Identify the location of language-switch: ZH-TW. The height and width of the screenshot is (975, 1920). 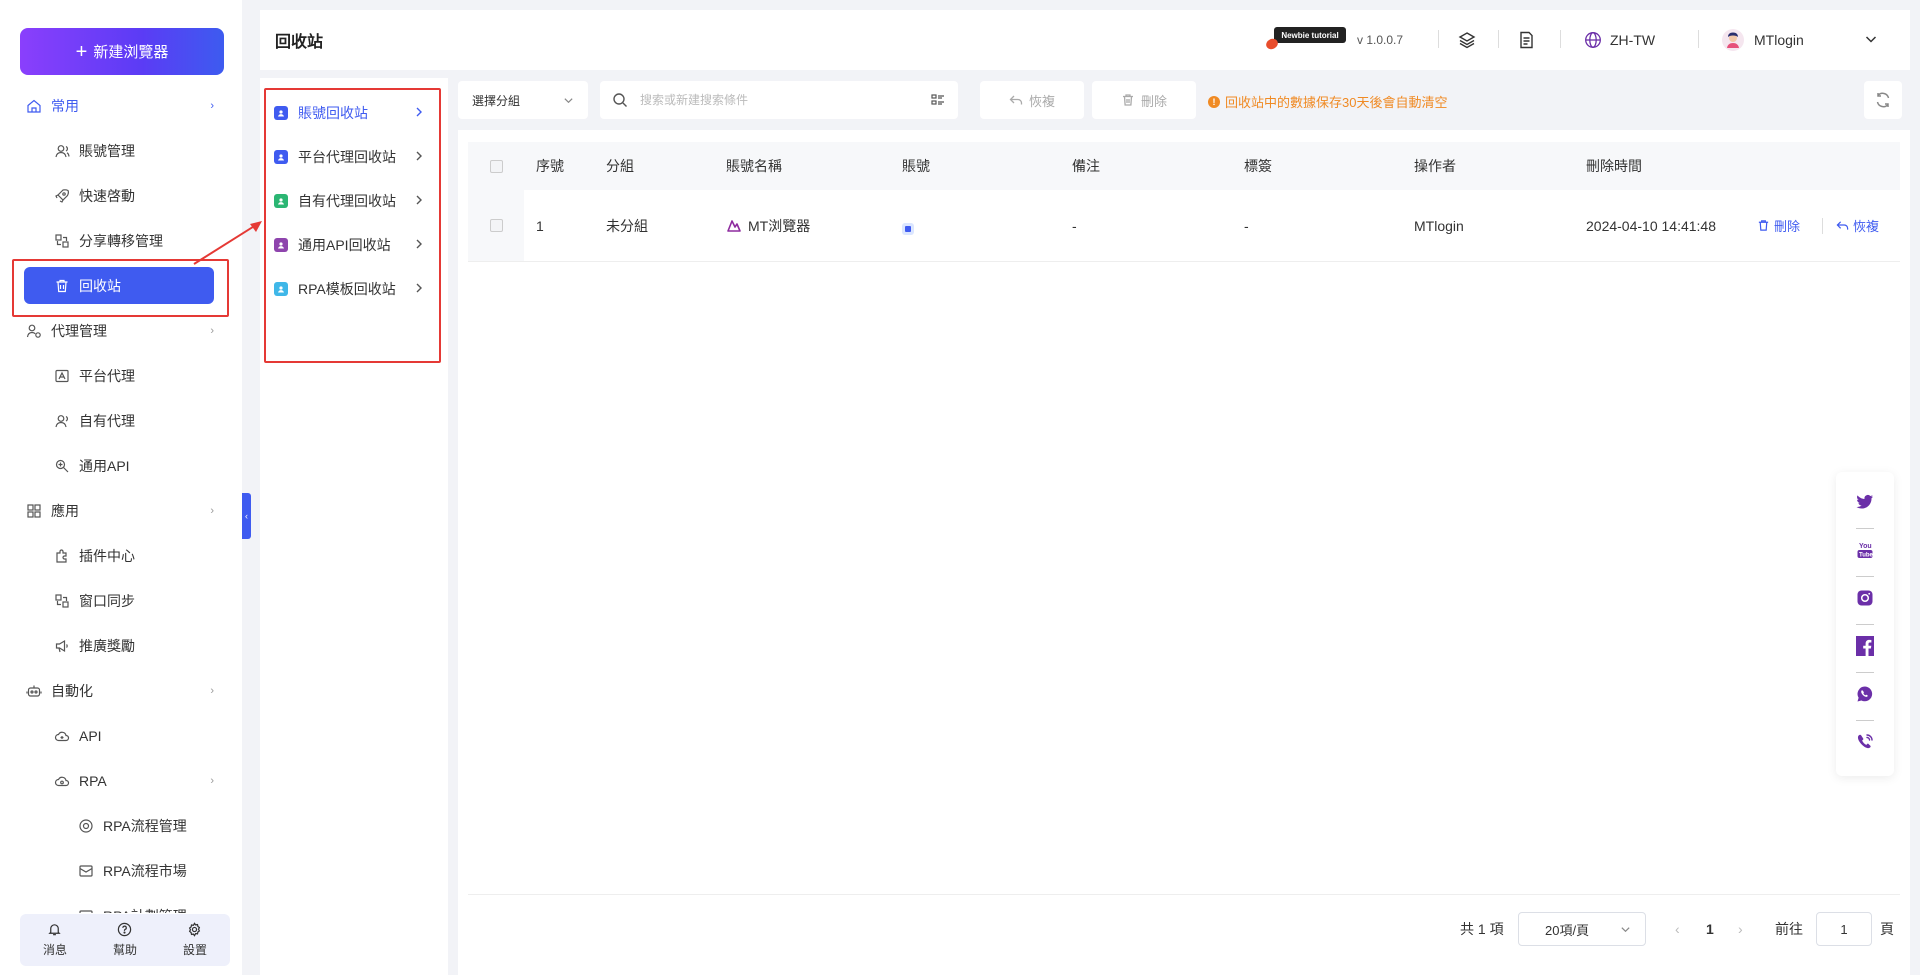
(1619, 40).